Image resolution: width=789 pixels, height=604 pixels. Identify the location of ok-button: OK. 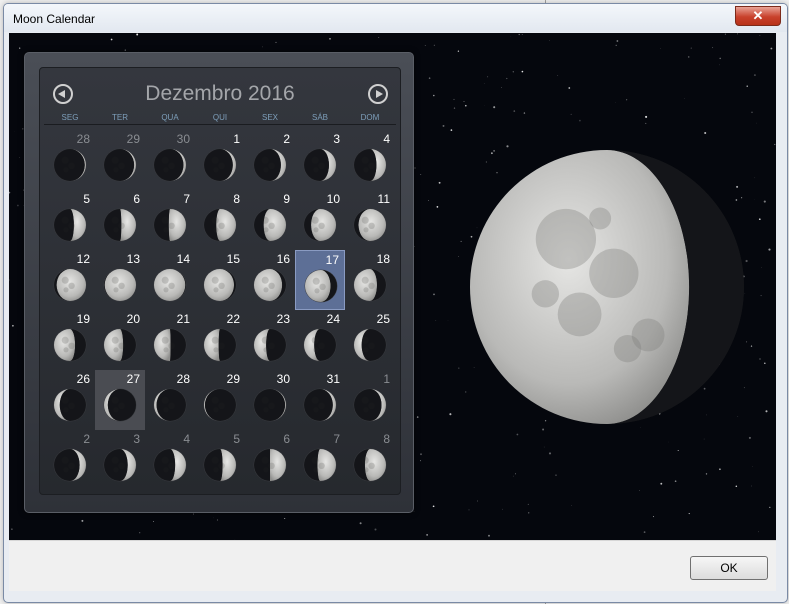
(729, 568).